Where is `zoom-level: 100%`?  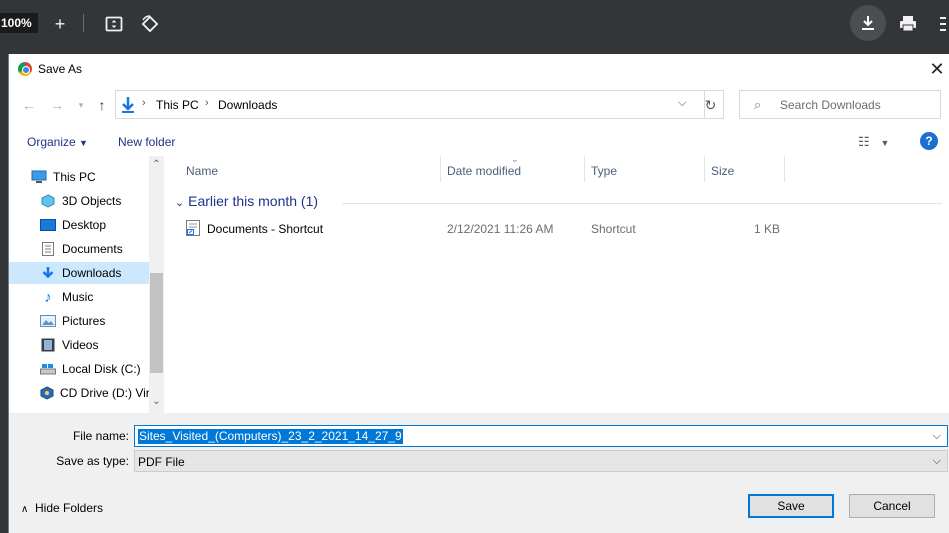 zoom-level: 100% is located at coordinates (19, 23).